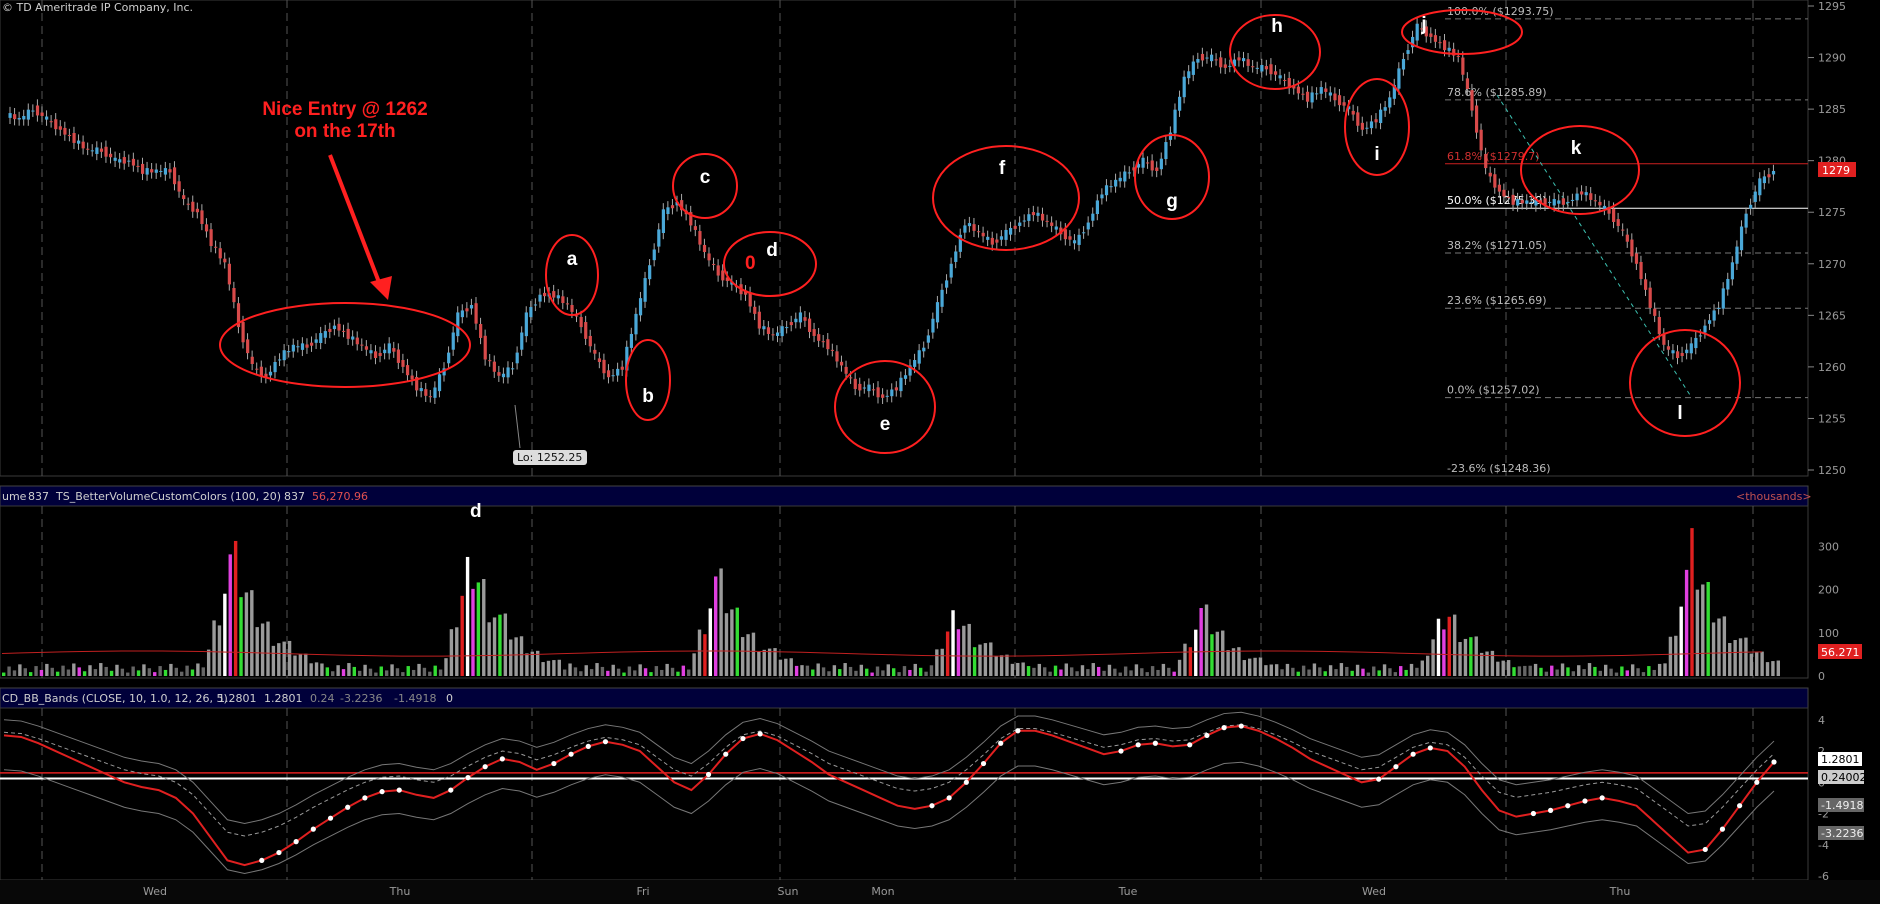 Image resolution: width=1880 pixels, height=904 pixels. Describe the element at coordinates (1832, 367) in the screenshot. I see `price-tick-label: 1260` at that location.